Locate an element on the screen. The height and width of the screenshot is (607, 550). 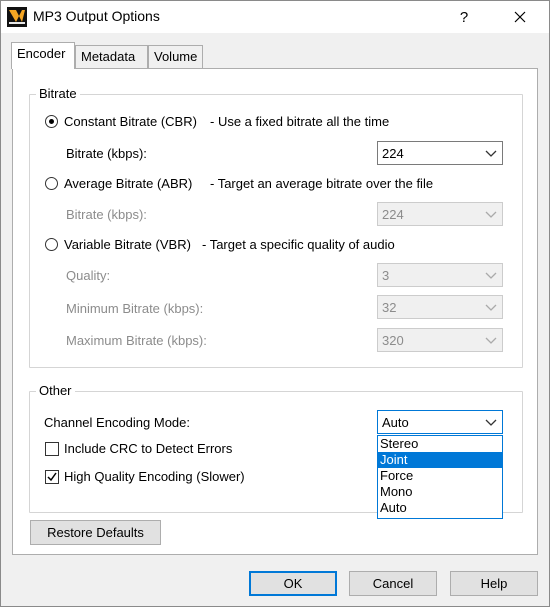
dropdown-option-force: Force is located at coordinates (440, 476).